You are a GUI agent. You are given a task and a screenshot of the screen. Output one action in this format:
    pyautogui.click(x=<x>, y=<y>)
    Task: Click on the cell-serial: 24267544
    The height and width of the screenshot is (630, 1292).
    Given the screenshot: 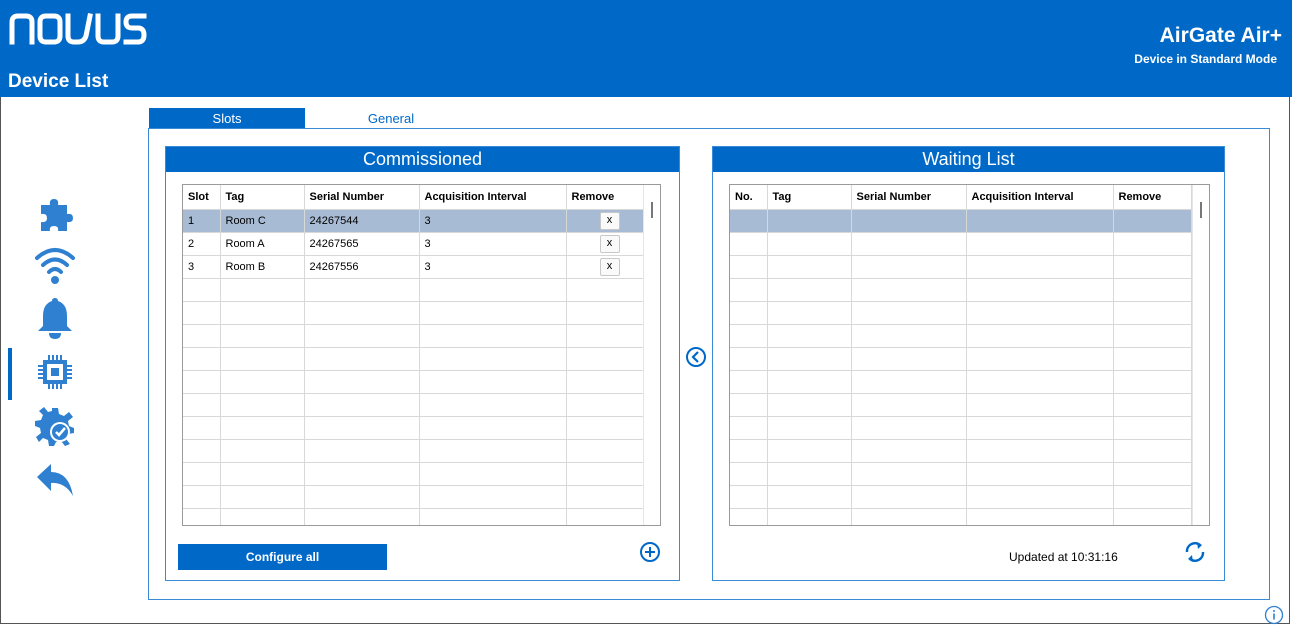 What is the action you would take?
    pyautogui.click(x=362, y=221)
    